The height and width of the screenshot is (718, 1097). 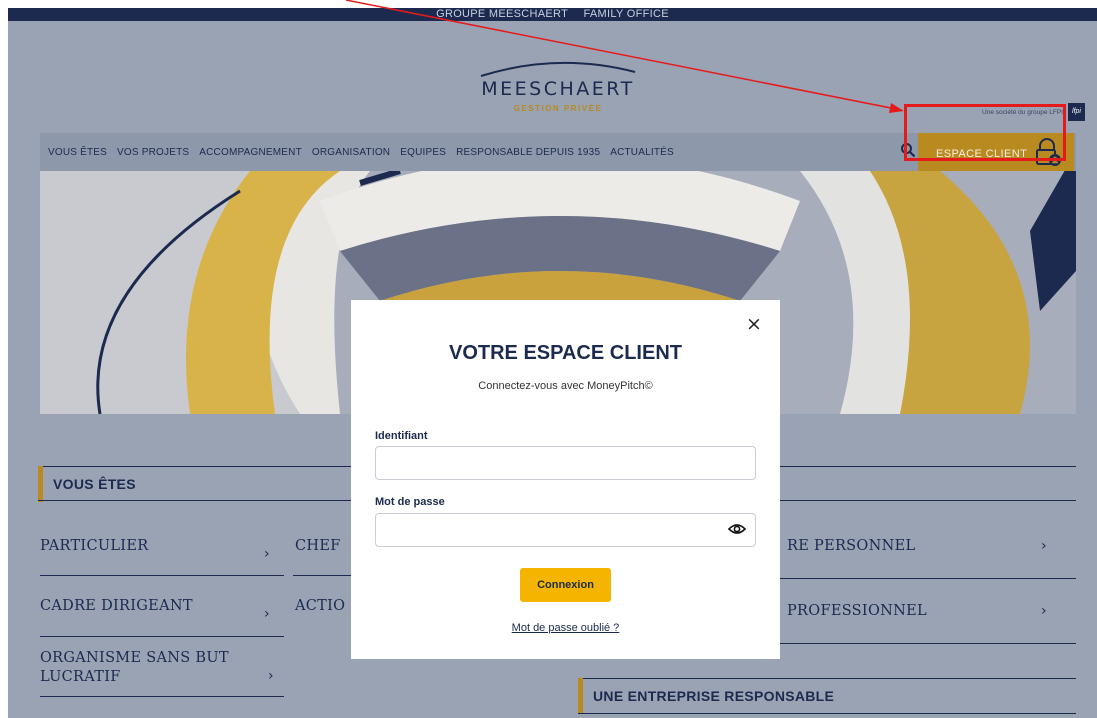 What do you see at coordinates (624, 56) in the screenshot?
I see `annotation-arrow-icon` at bounding box center [624, 56].